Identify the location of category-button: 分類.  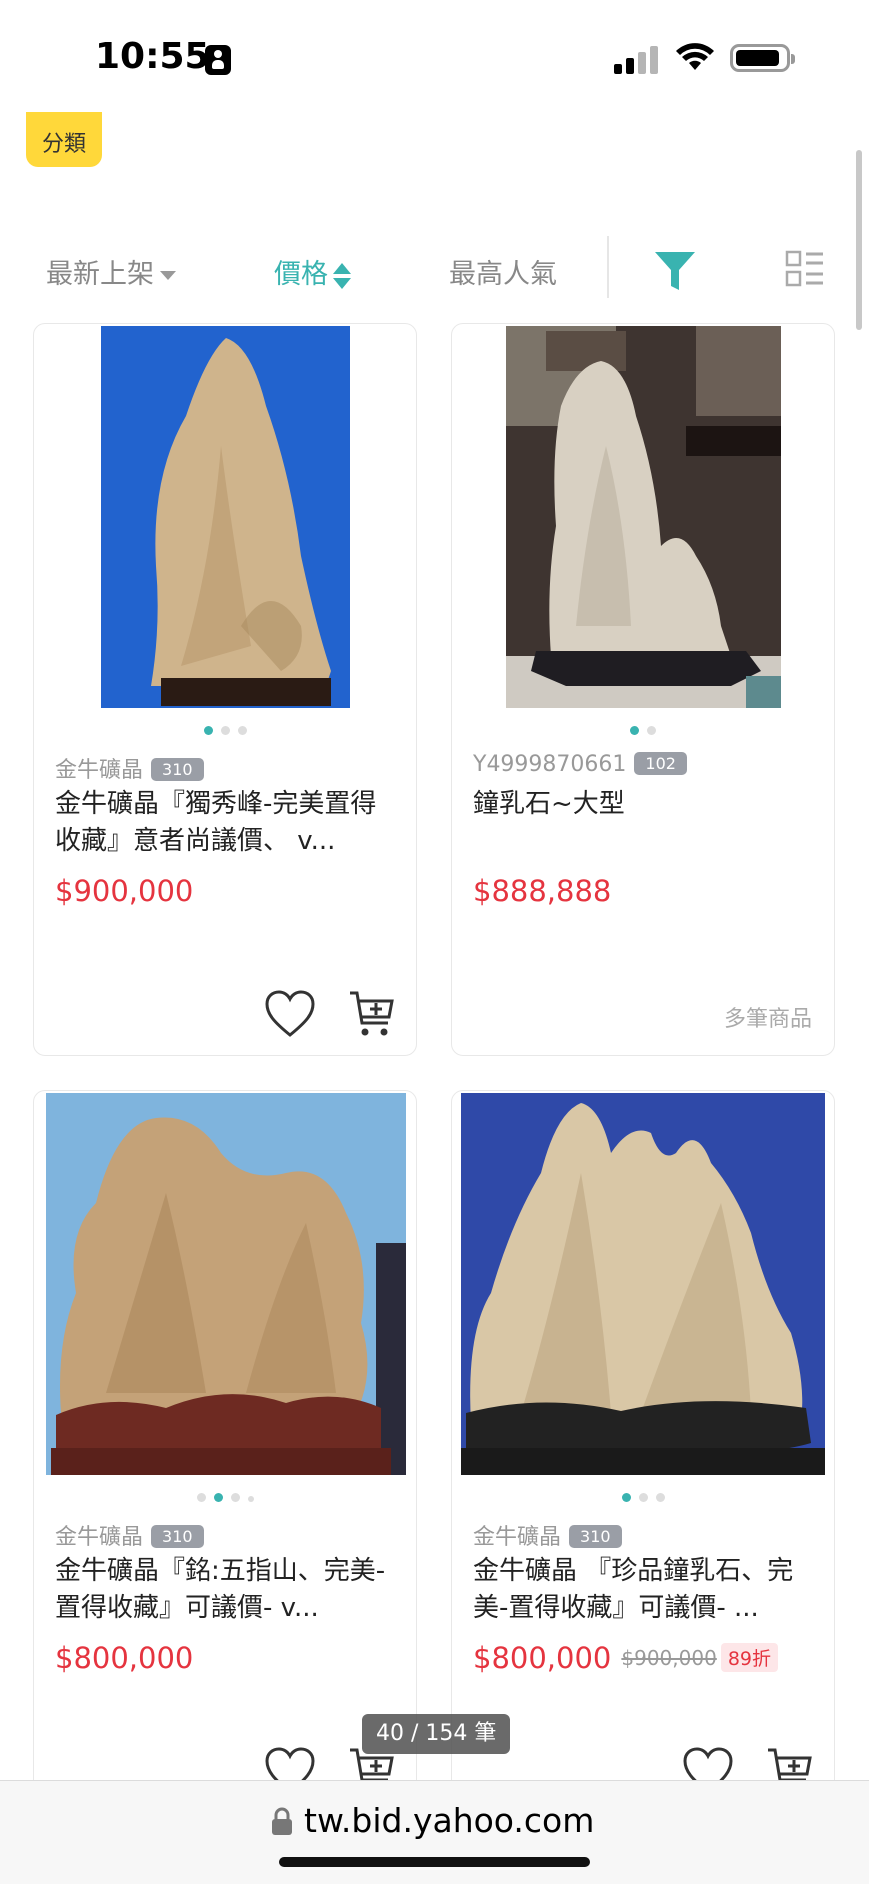
(64, 139).